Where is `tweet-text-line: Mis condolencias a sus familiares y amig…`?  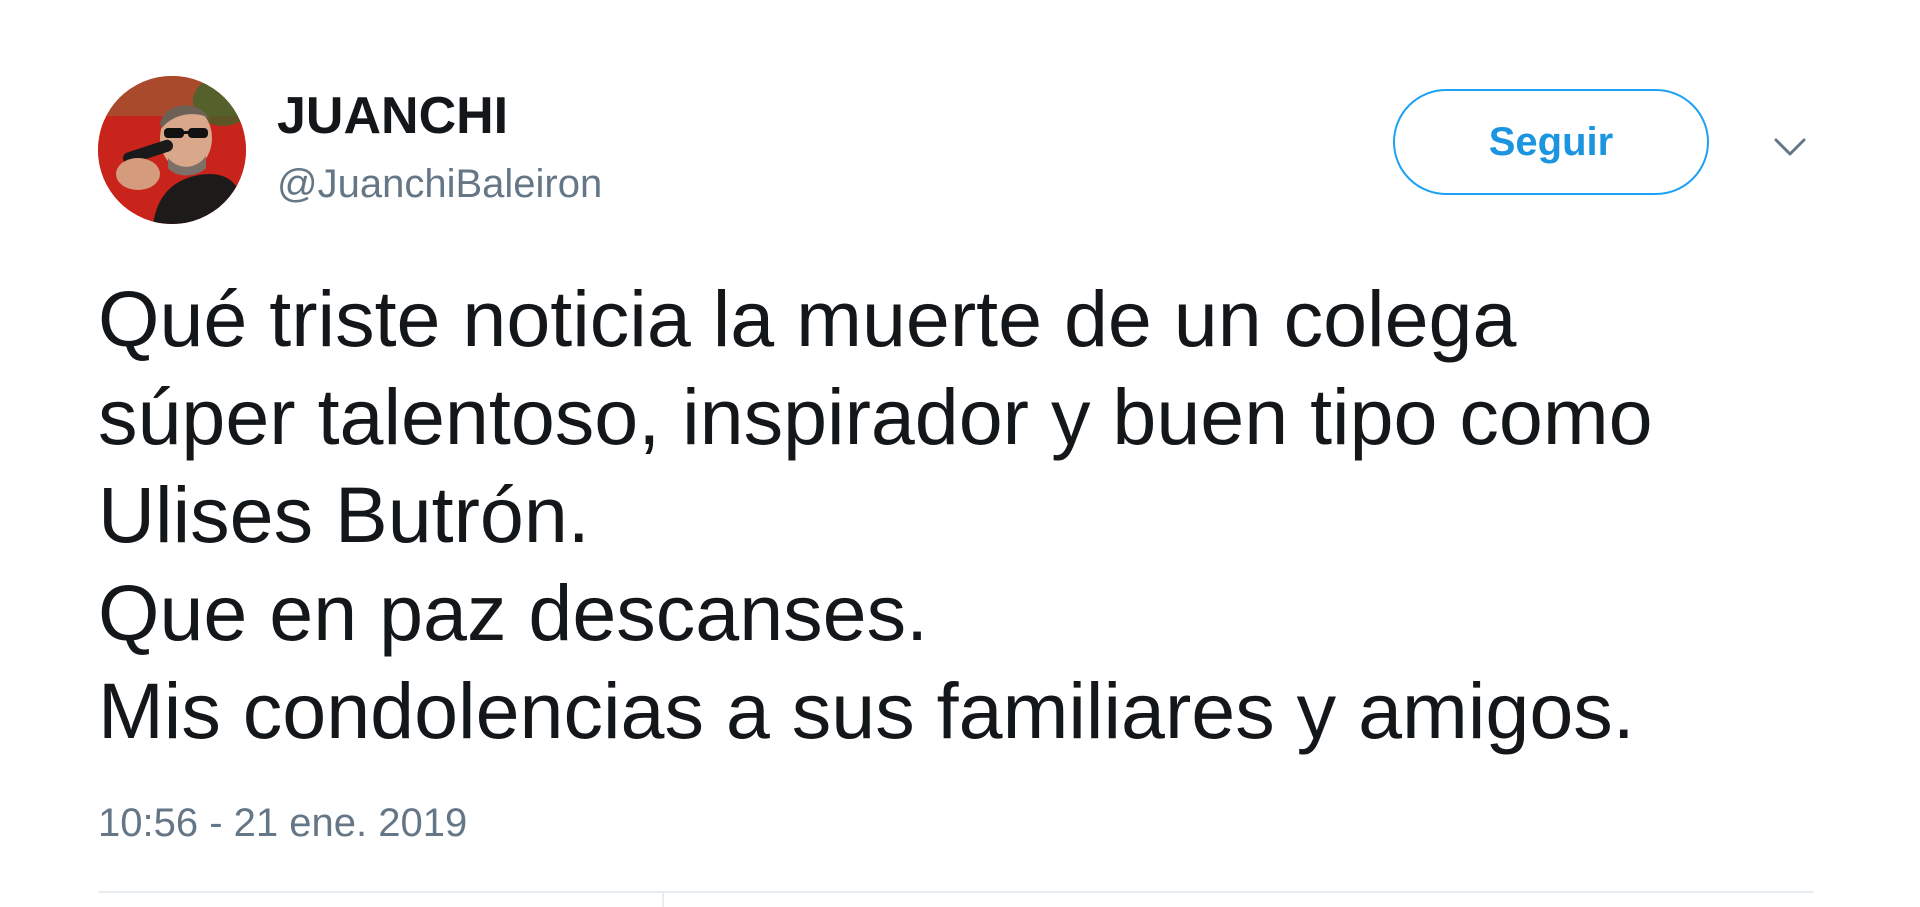
tweet-text-line: Mis condolencias a sus familiares y amig… is located at coordinates (866, 710).